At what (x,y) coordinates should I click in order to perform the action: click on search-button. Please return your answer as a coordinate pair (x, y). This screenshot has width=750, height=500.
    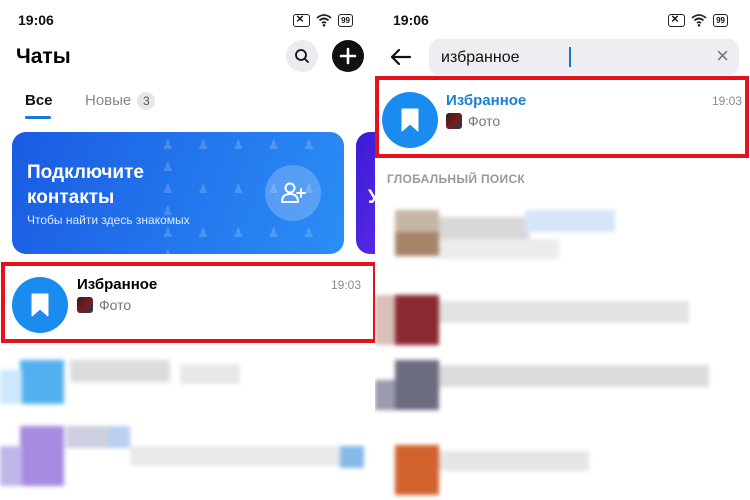
    Looking at the image, I should click on (302, 56).